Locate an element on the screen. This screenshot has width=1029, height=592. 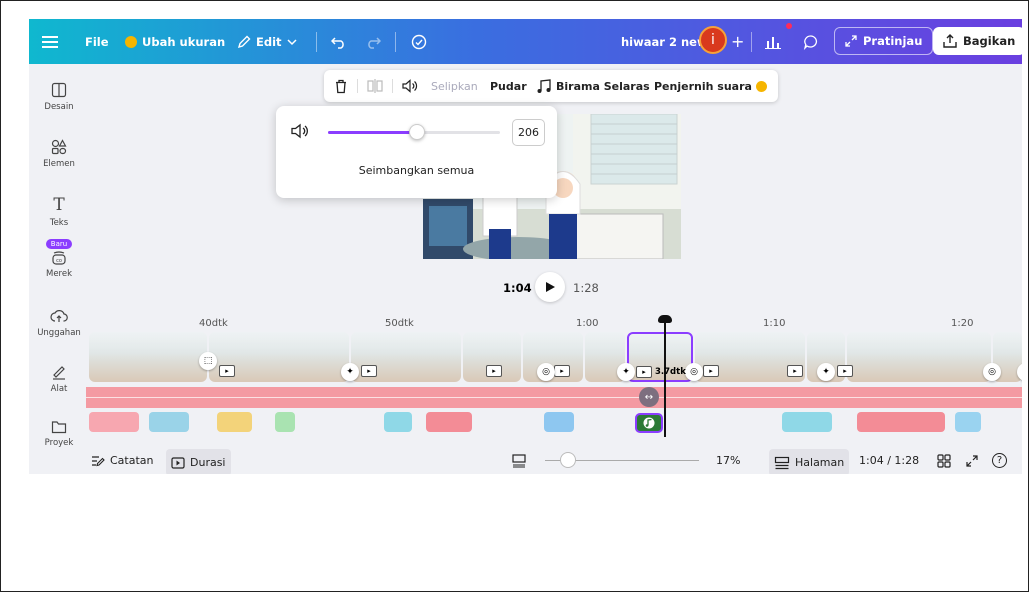
pages-button: Halaman is located at coordinates (809, 461).